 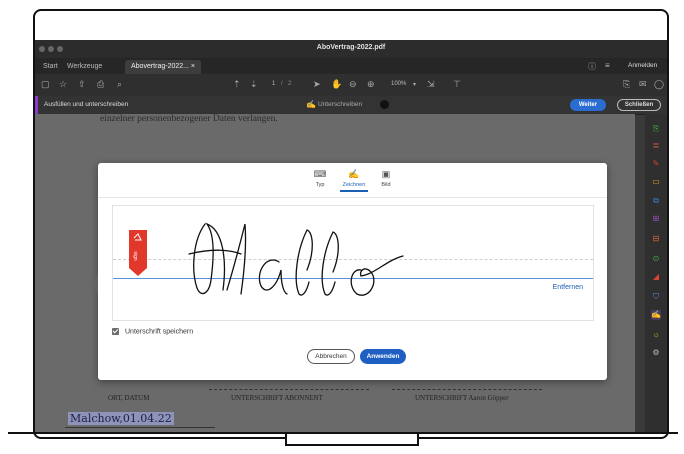 What do you see at coordinates (296, 259) in the screenshot?
I see `drawn-signature` at bounding box center [296, 259].